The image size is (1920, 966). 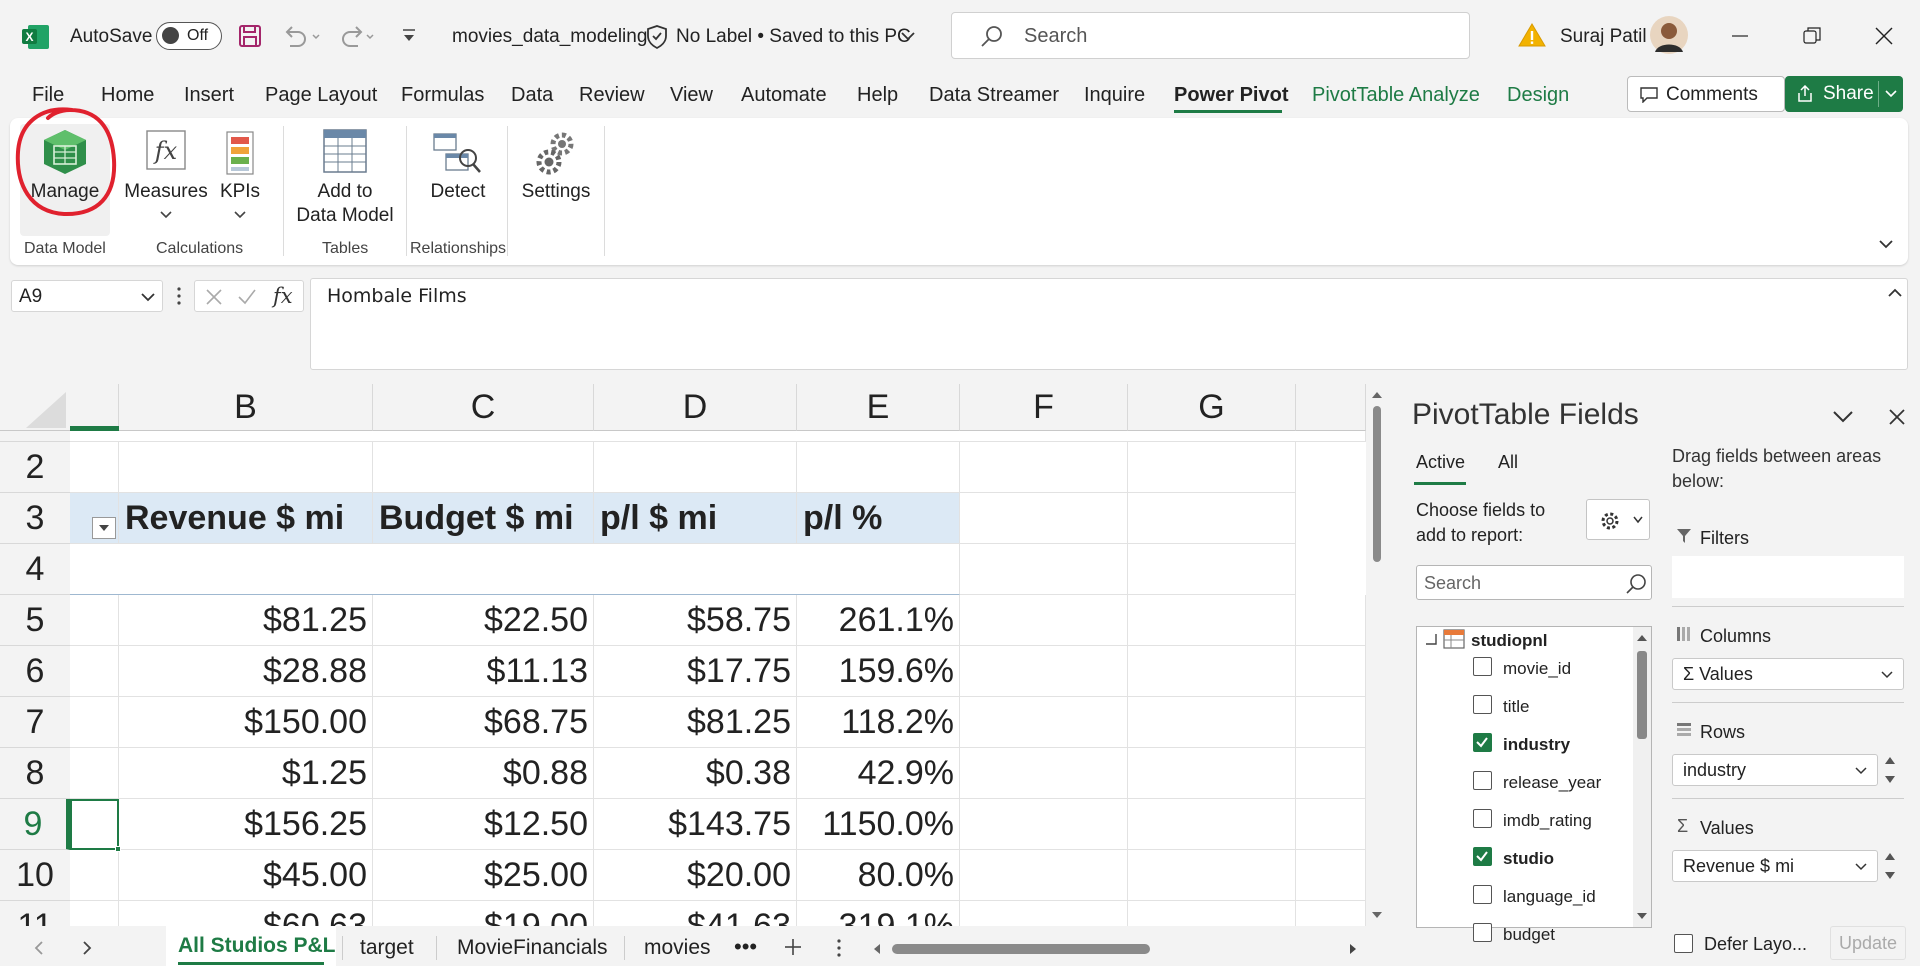 What do you see at coordinates (209, 95) in the screenshot?
I see `tab-insert: Insert` at bounding box center [209, 95].